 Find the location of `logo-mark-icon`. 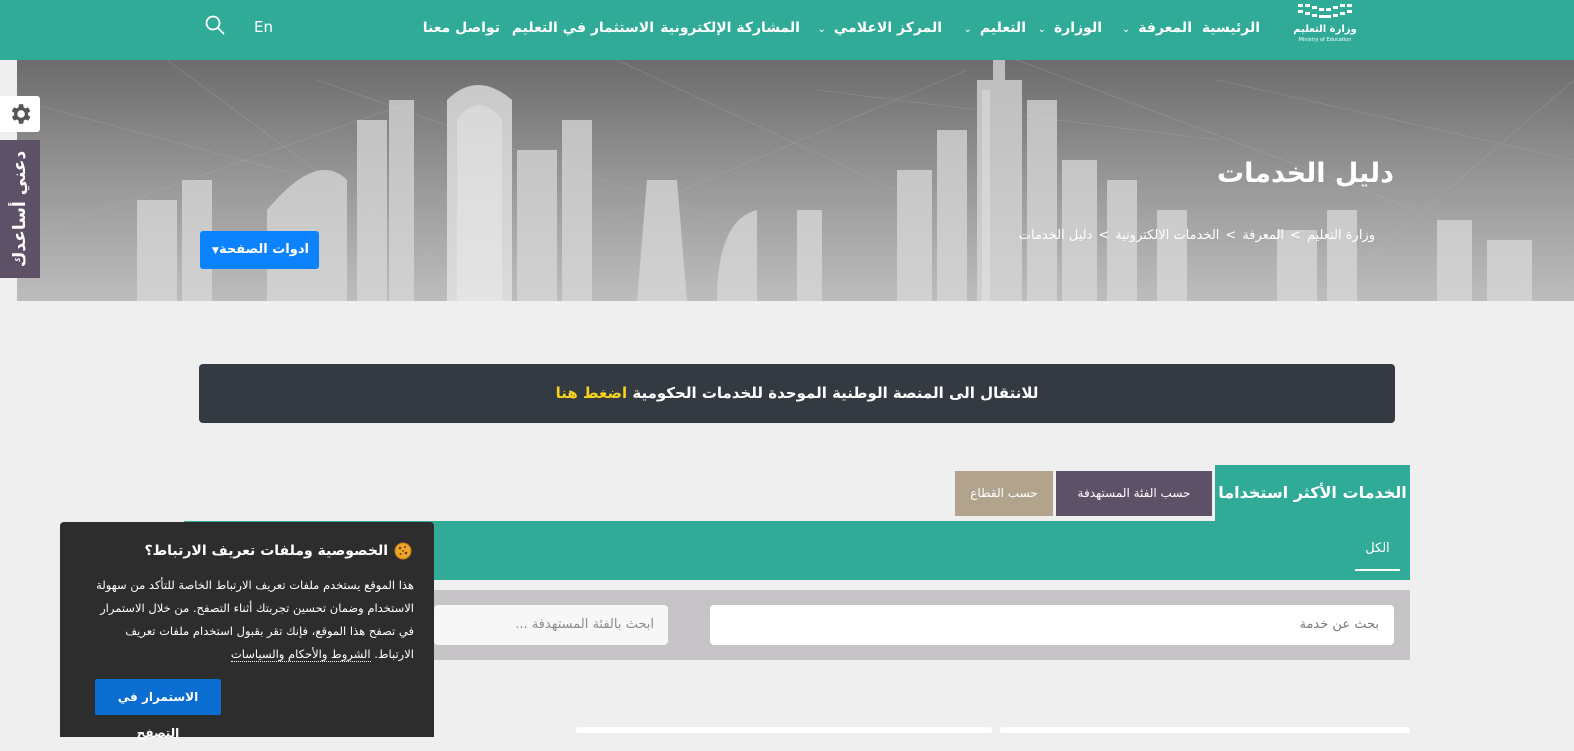

logo-mark-icon is located at coordinates (1325, 11).